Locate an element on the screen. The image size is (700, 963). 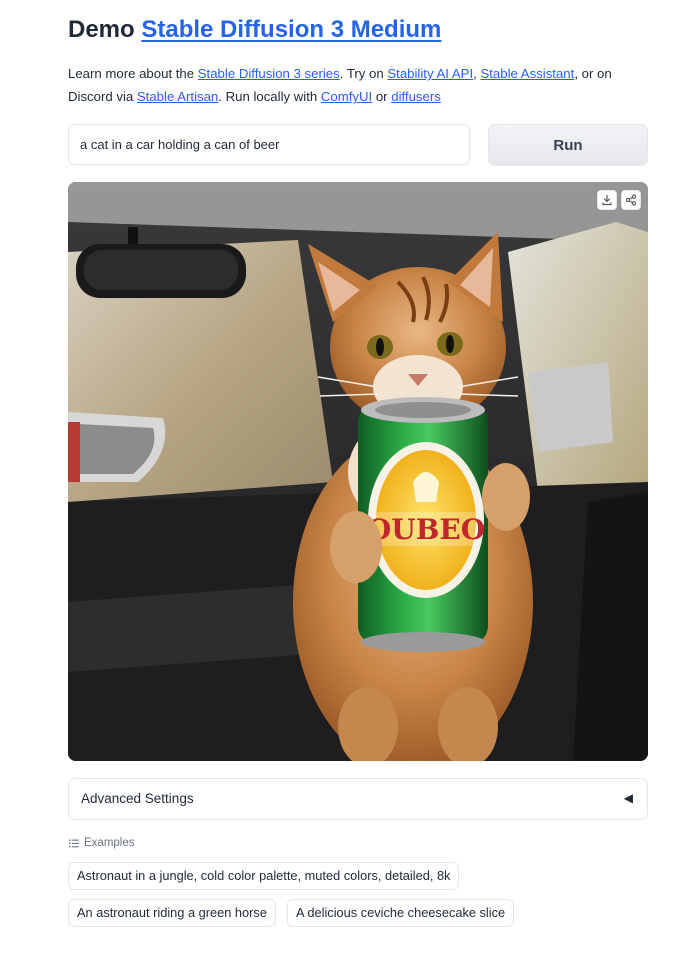
link-sd3-series: Stable Diffusion 3 series is located at coordinates (269, 73).